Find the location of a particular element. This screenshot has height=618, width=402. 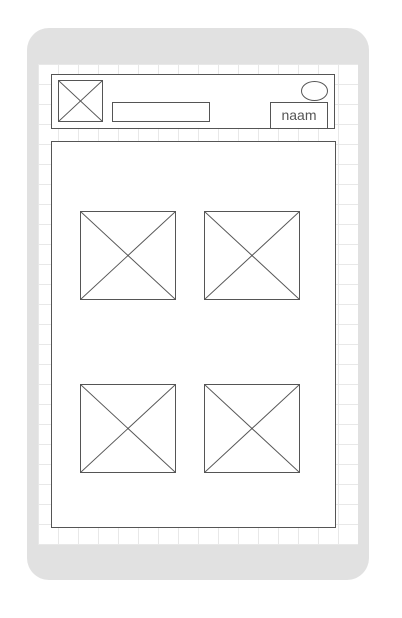

avatar is located at coordinates (314, 91).